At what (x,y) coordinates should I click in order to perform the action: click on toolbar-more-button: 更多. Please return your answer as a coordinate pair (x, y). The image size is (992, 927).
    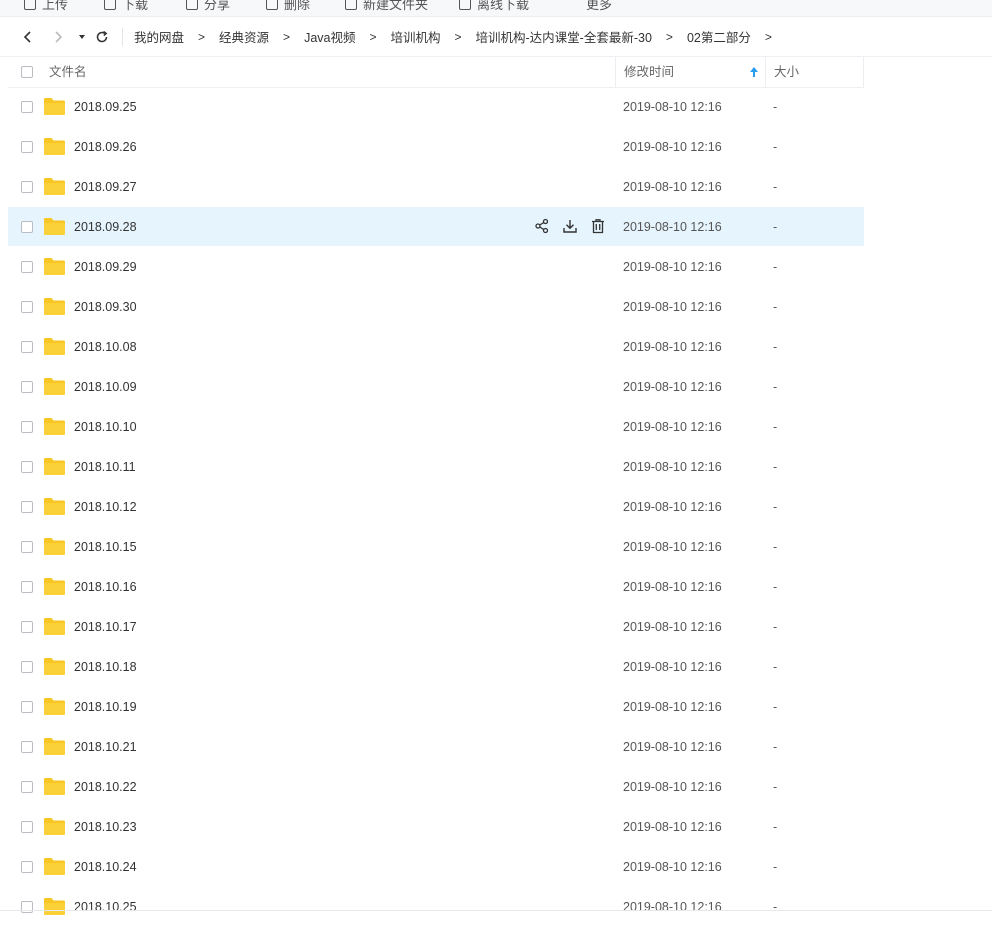
    Looking at the image, I should click on (593, 6).